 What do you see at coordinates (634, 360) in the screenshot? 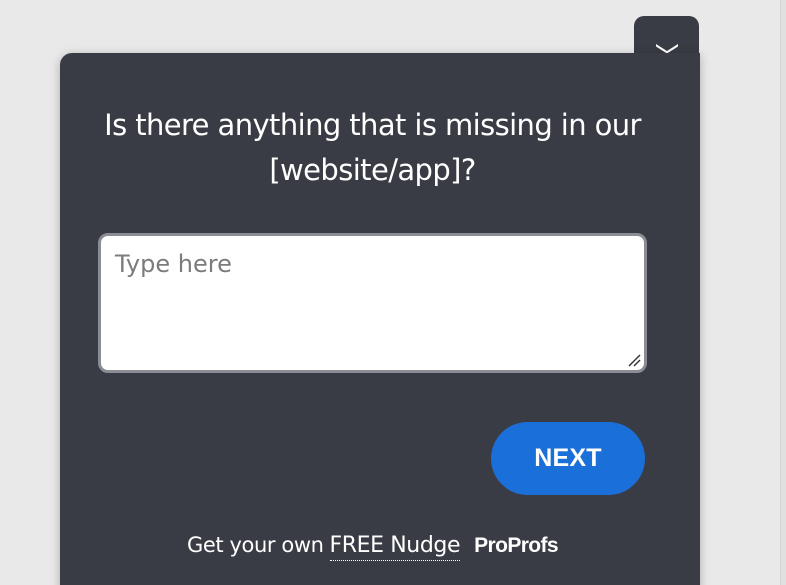
I see `resize-grip-icon` at bounding box center [634, 360].